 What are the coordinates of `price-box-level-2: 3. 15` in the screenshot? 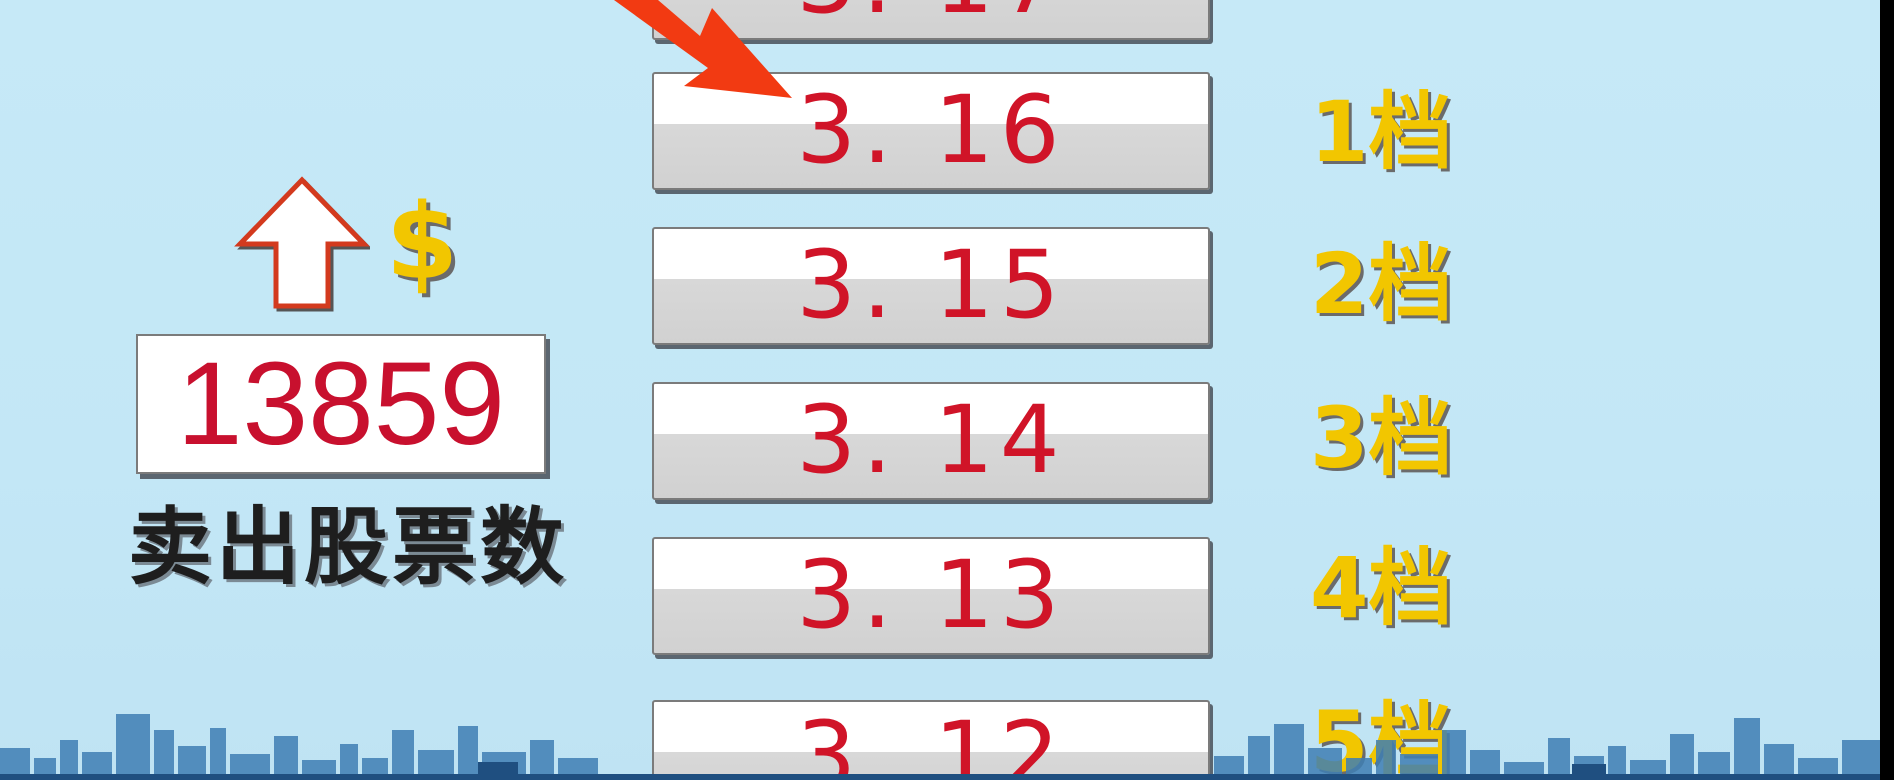 It's located at (931, 286).